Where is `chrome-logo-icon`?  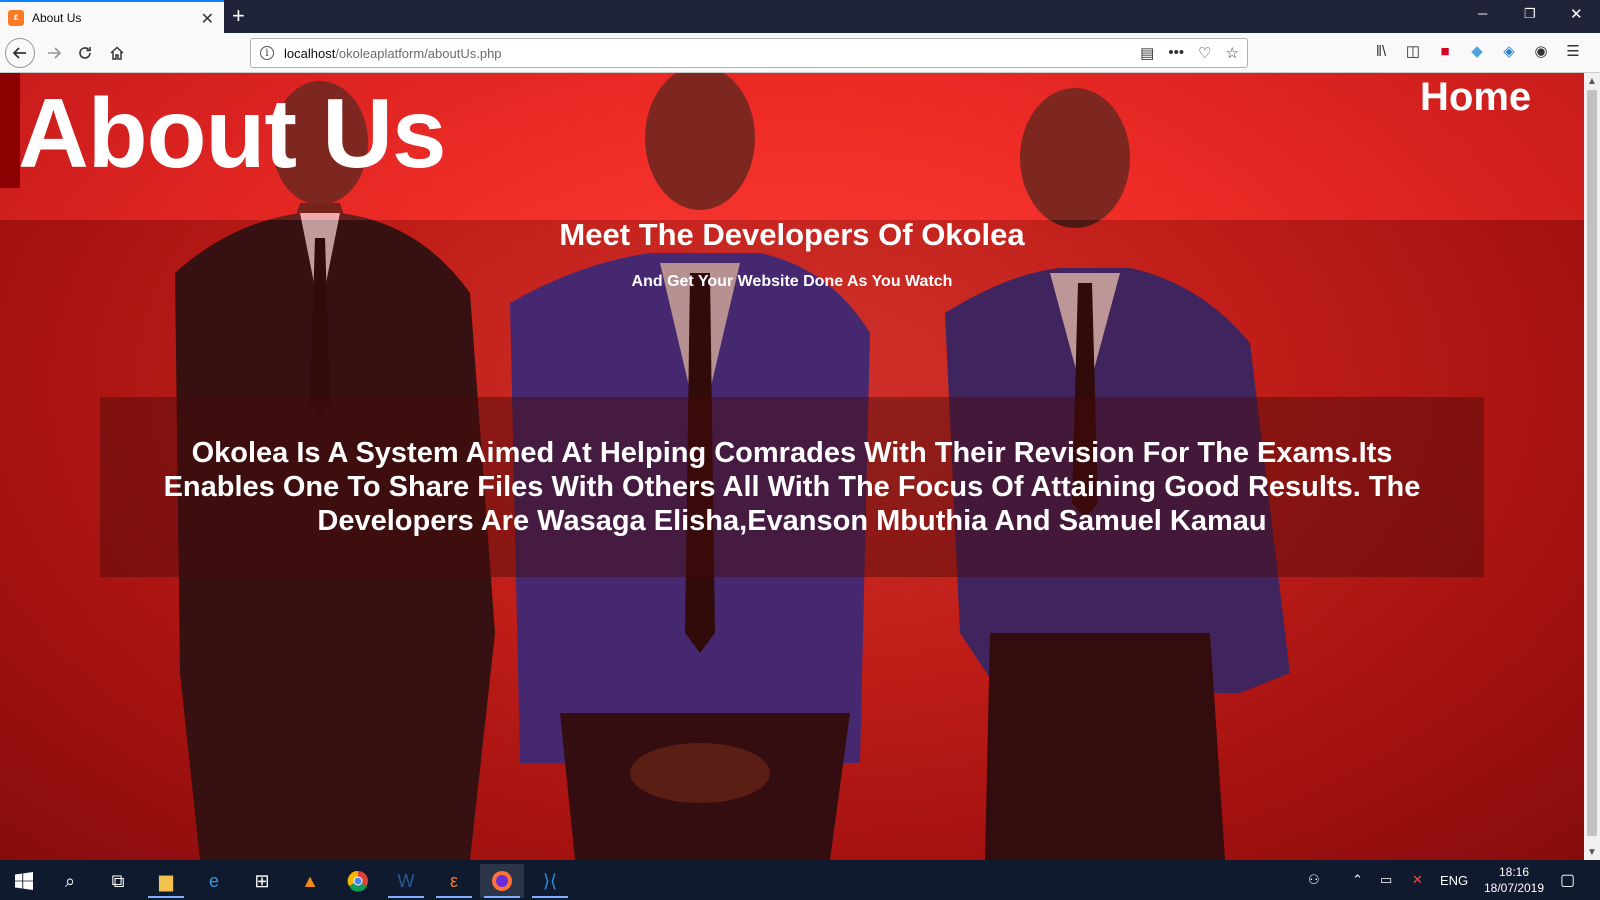
chrome-logo-icon is located at coordinates (357, 881).